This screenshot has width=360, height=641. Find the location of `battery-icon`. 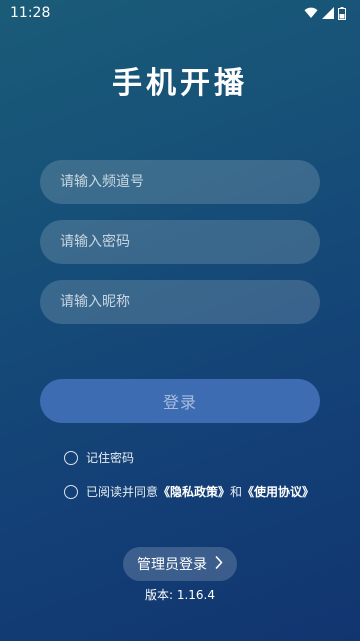

battery-icon is located at coordinates (342, 13).